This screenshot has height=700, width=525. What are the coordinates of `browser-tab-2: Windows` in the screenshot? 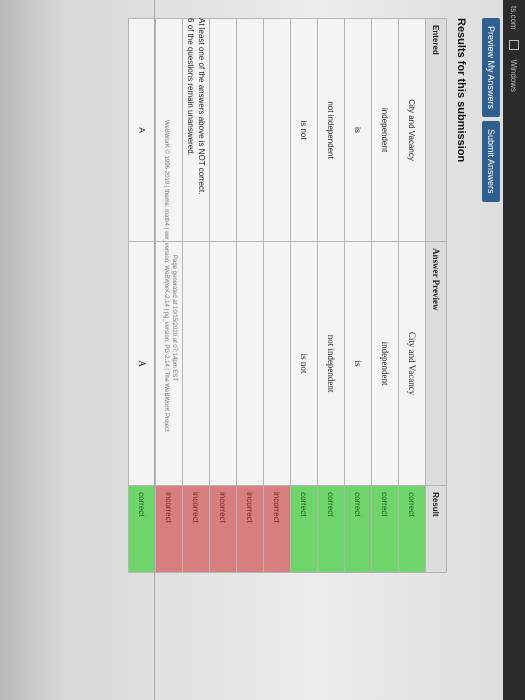 It's located at (514, 76).